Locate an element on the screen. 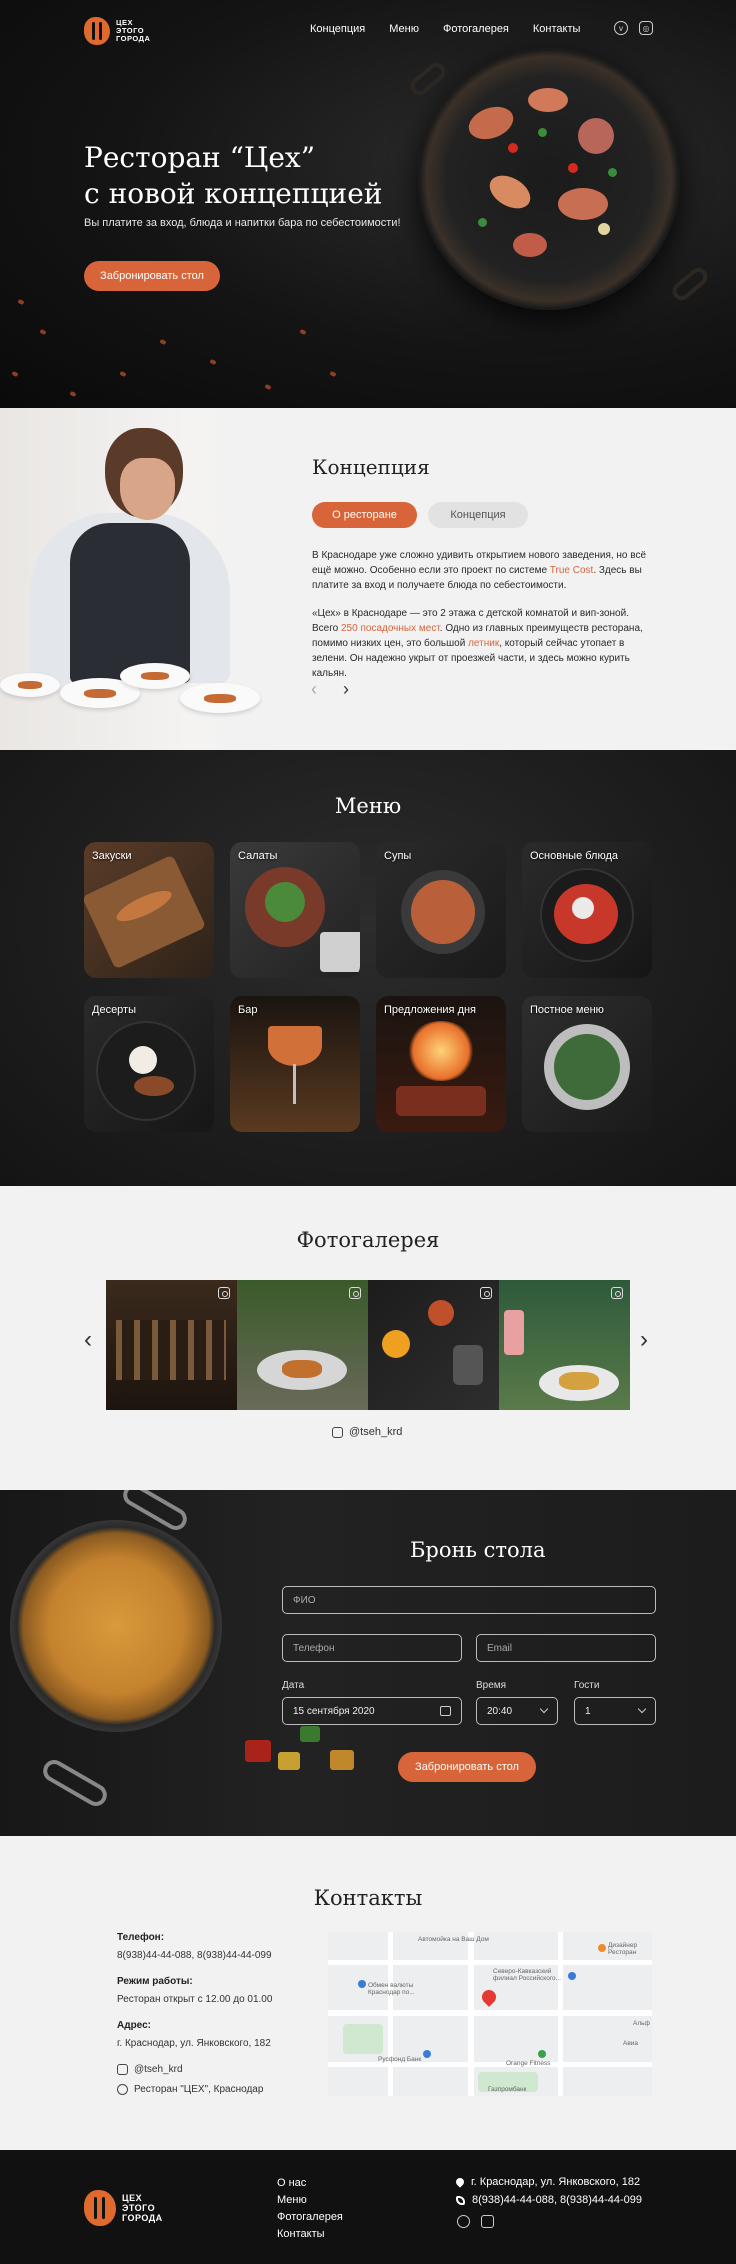 The height and width of the screenshot is (2264, 736). main-nav: Концепция Меню Фотогалерея Контакты is located at coordinates (445, 29).